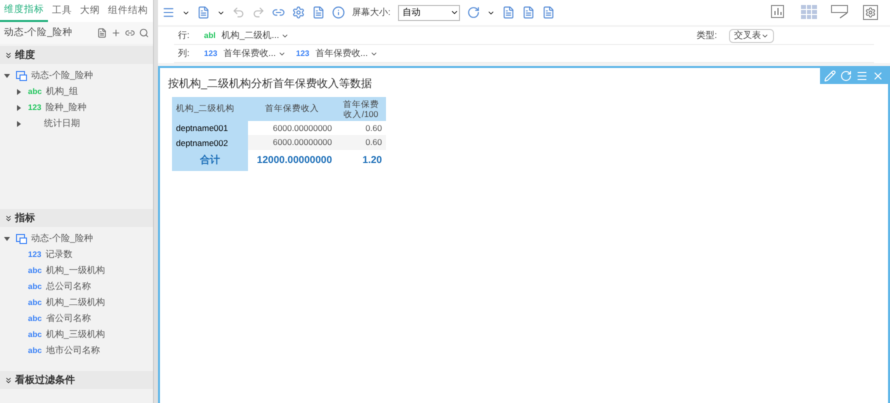 The image size is (890, 403). What do you see at coordinates (25, 219) in the screenshot?
I see `section-title: 指标` at bounding box center [25, 219].